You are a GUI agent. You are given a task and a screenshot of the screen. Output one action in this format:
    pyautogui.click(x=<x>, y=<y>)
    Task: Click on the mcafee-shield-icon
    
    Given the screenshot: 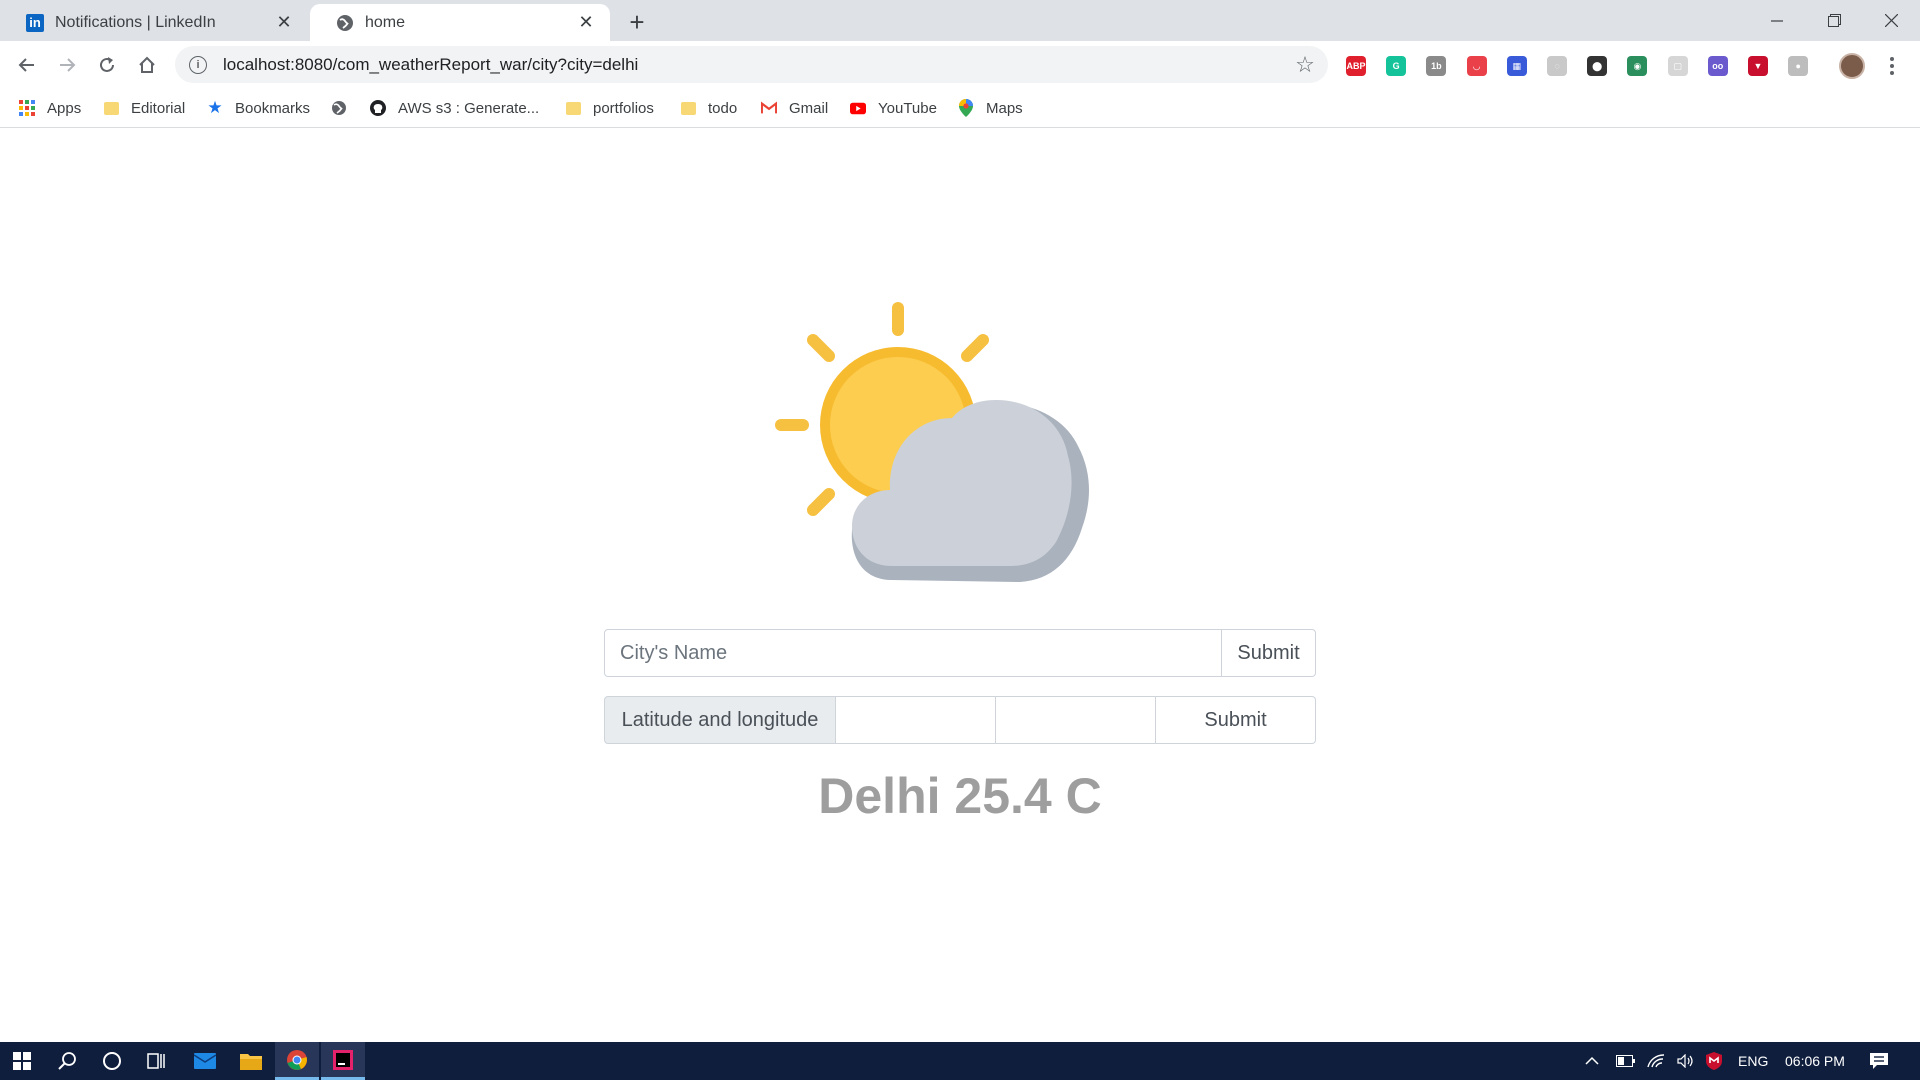 What is the action you would take?
    pyautogui.click(x=1714, y=1061)
    